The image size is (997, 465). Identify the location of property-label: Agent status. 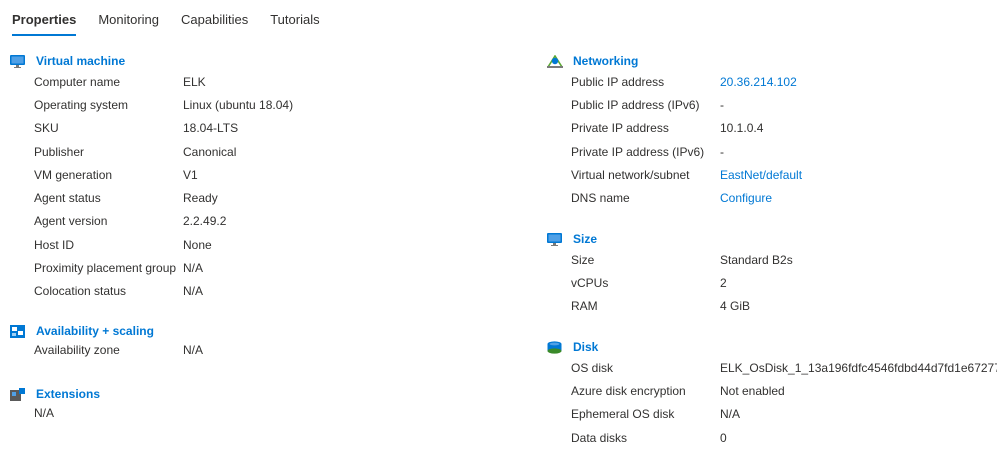
(67, 198).